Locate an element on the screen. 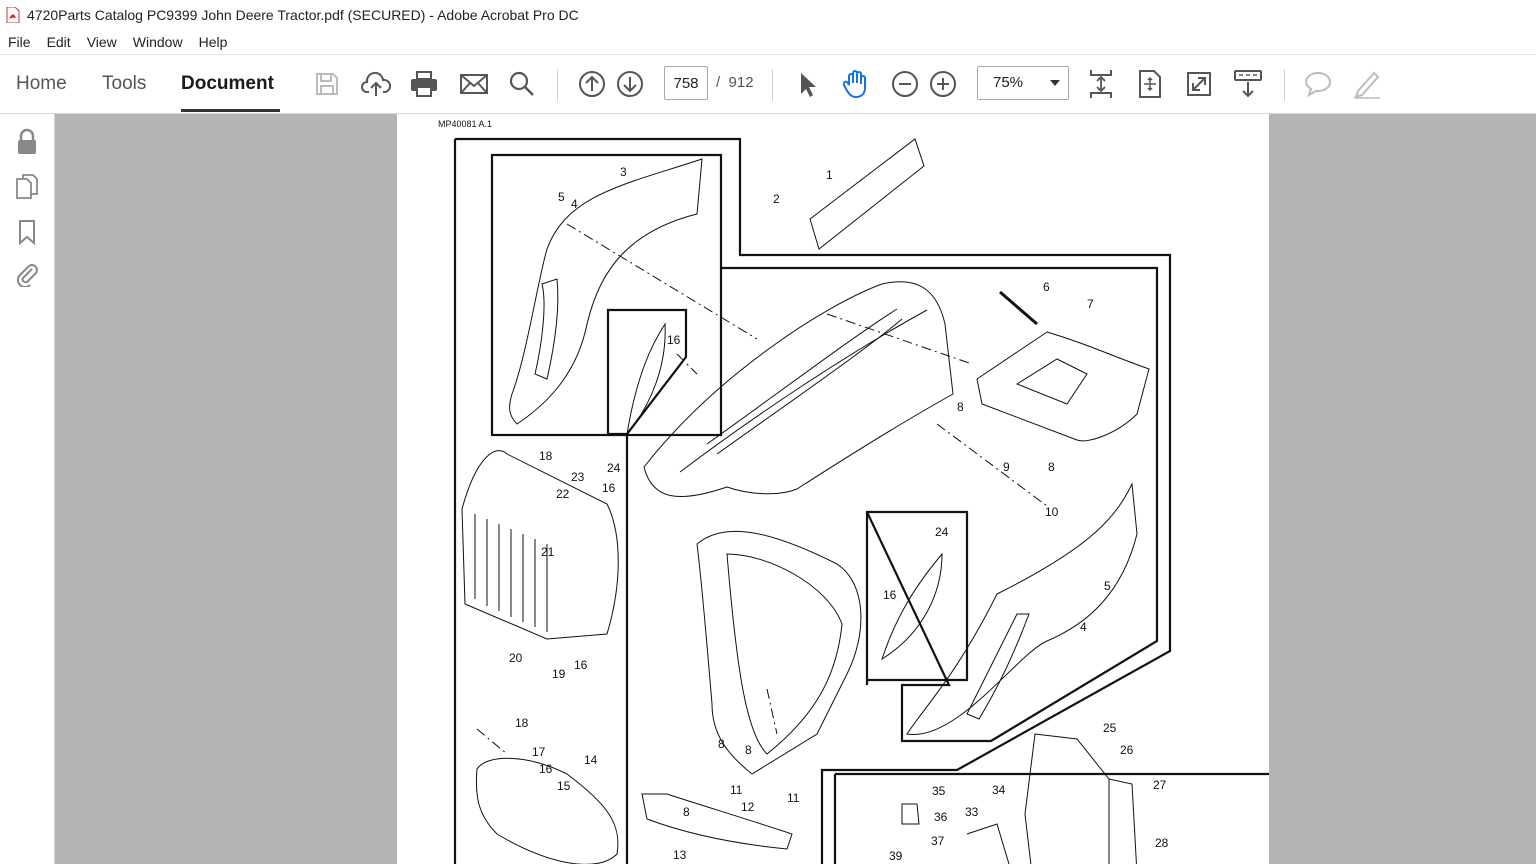 The height and width of the screenshot is (864, 1536). callout-5b: 5 is located at coordinates (1107, 586).